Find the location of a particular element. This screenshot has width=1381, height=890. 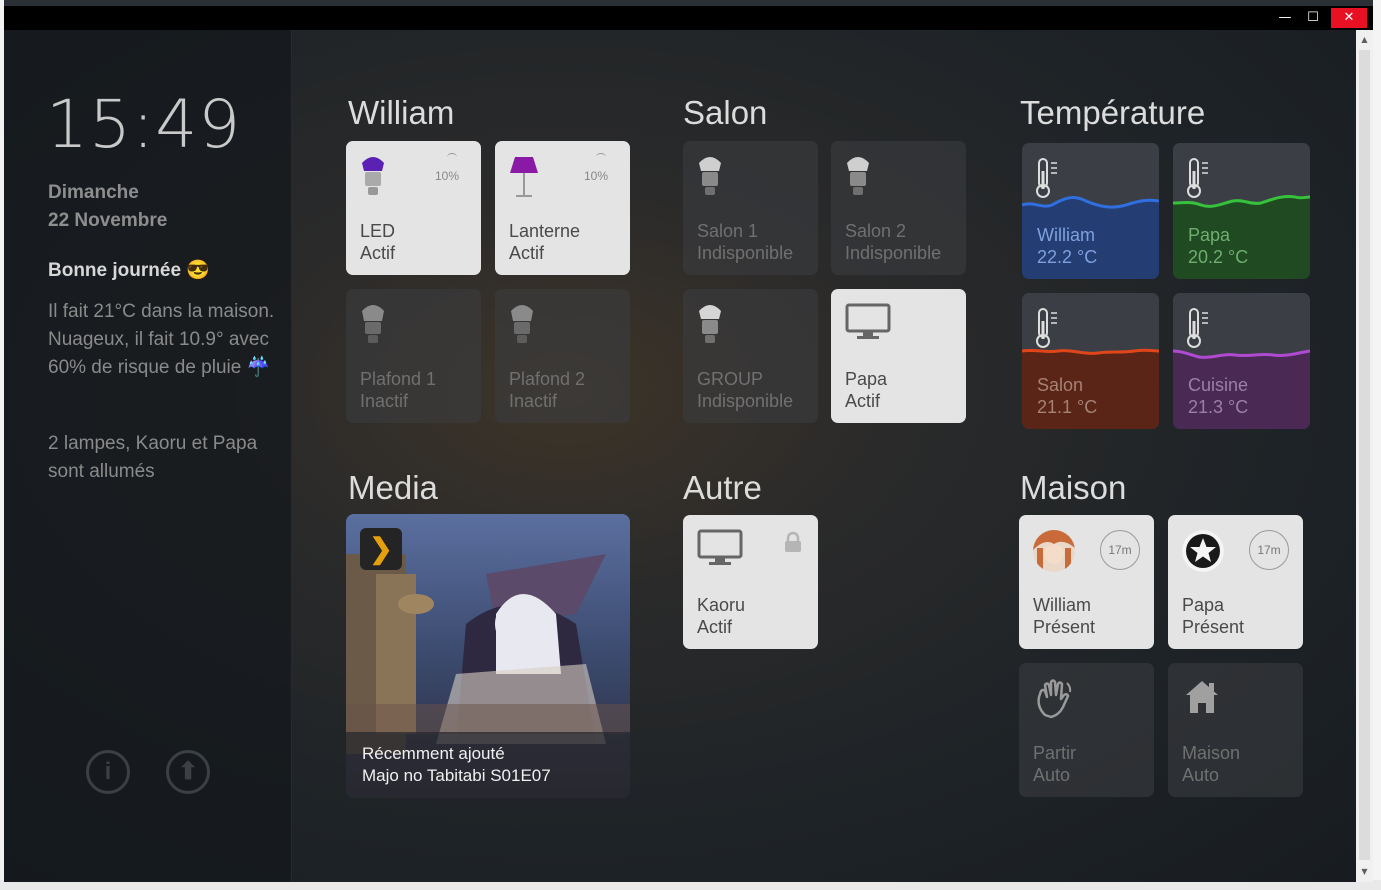

media-caption: Récemment ajouté Majo no Tabitabi S01E07 is located at coordinates (488, 765).